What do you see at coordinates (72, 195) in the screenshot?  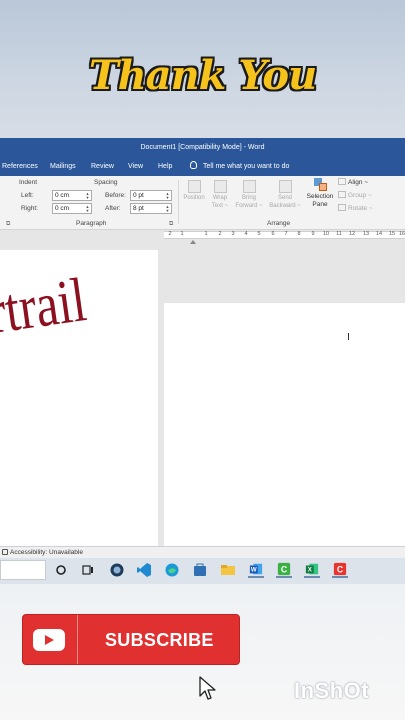 I see `indent-left-input: 0 cm ▲ ▼` at bounding box center [72, 195].